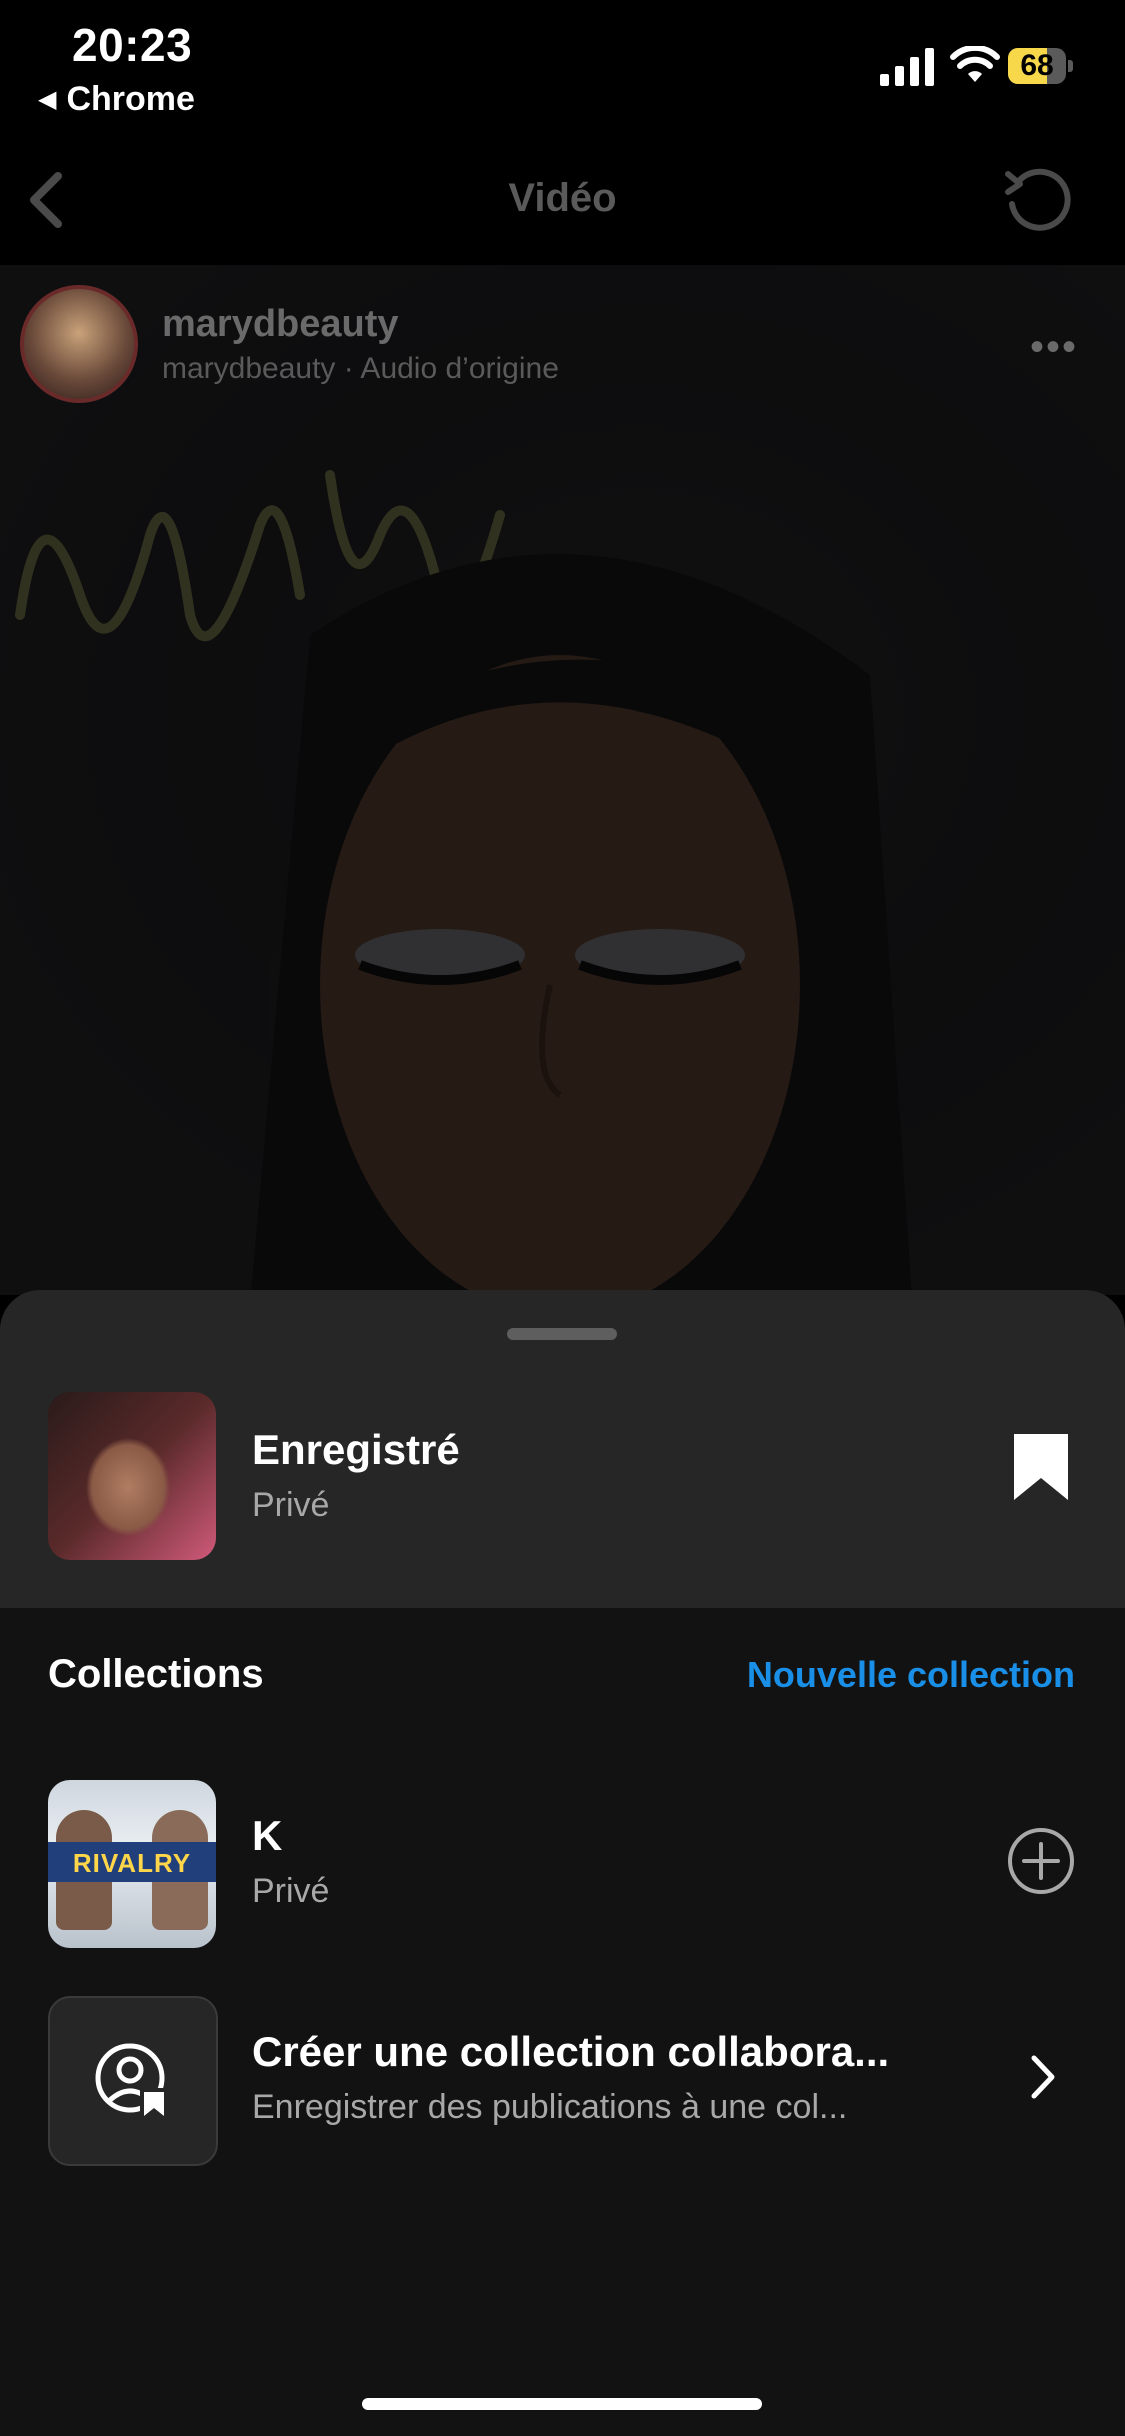 The width and height of the screenshot is (1125, 2436). Describe the element at coordinates (562, 1334) in the screenshot. I see `sheet-drag-handle` at that location.